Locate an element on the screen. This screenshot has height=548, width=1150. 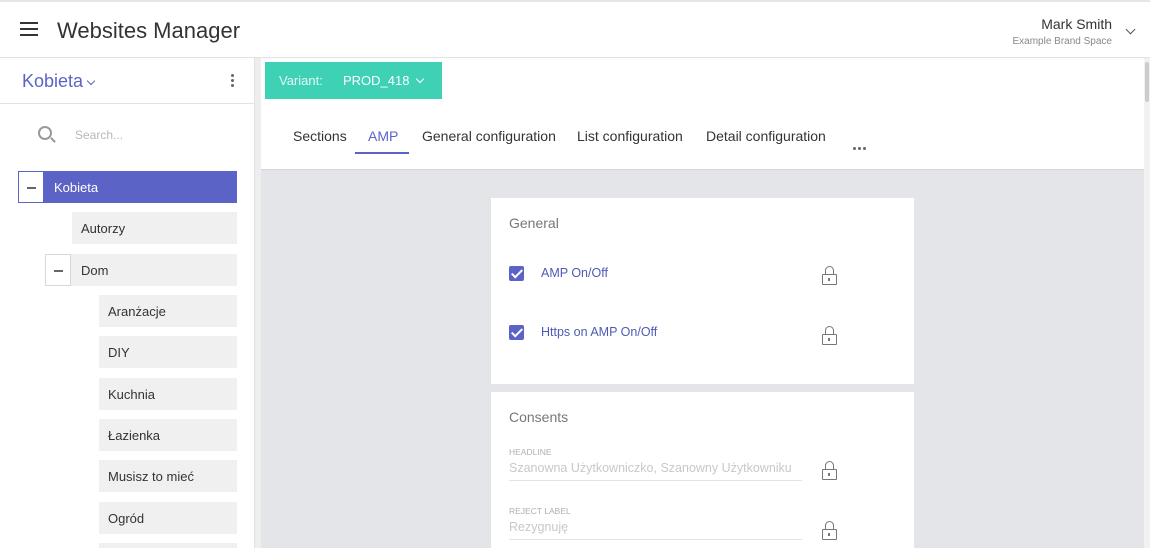
tree-item-kuchnia: Kuchnia is located at coordinates (168, 394).